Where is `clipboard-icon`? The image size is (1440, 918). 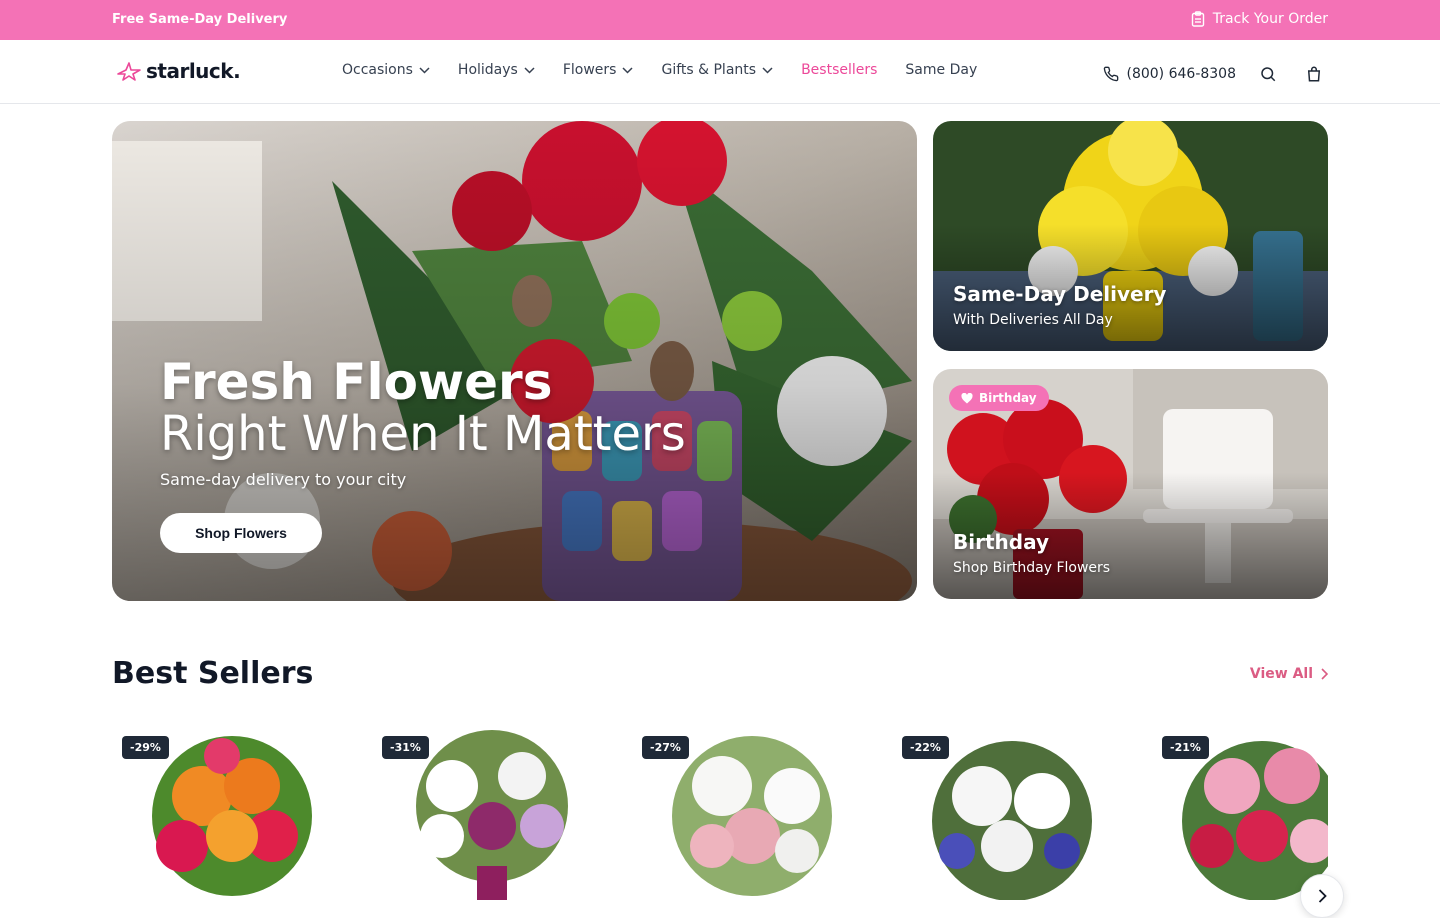 clipboard-icon is located at coordinates (1197, 19).